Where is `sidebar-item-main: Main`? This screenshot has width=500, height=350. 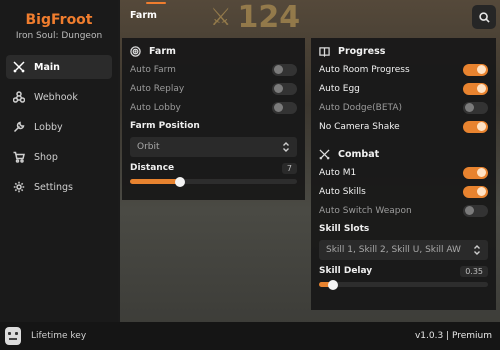
sidebar-item-main: Main is located at coordinates (59, 67).